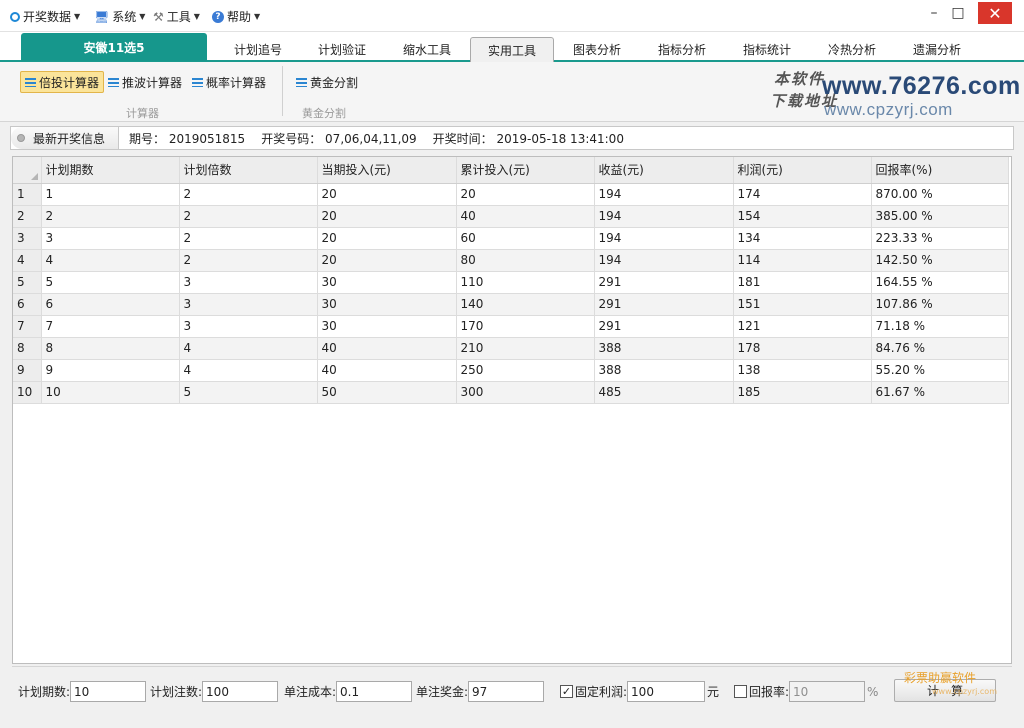 The height and width of the screenshot is (728, 1024). Describe the element at coordinates (374, 691) in the screenshot. I see `cost-input: 0.1` at that location.